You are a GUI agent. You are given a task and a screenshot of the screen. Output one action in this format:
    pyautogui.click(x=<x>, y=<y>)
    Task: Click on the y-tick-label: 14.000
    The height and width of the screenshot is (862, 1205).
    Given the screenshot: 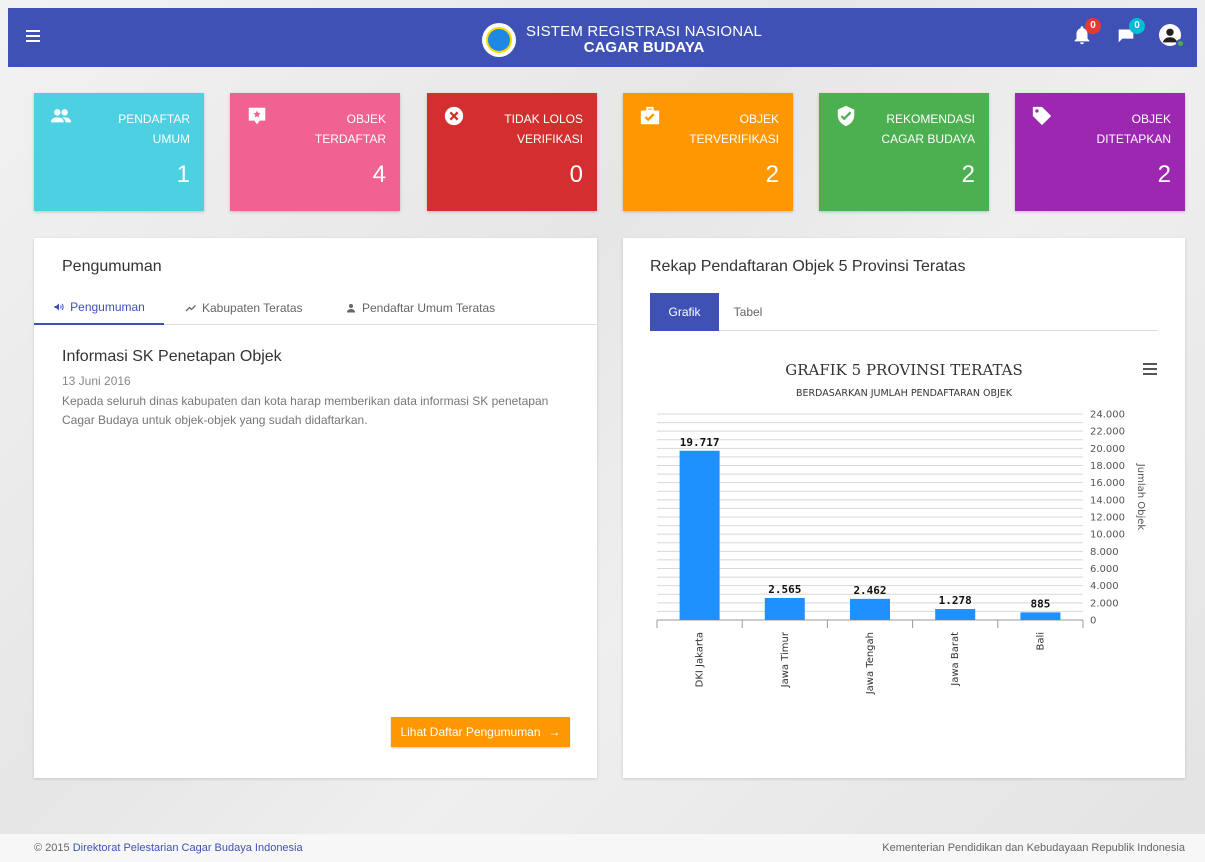 What is the action you would take?
    pyautogui.click(x=1107, y=500)
    